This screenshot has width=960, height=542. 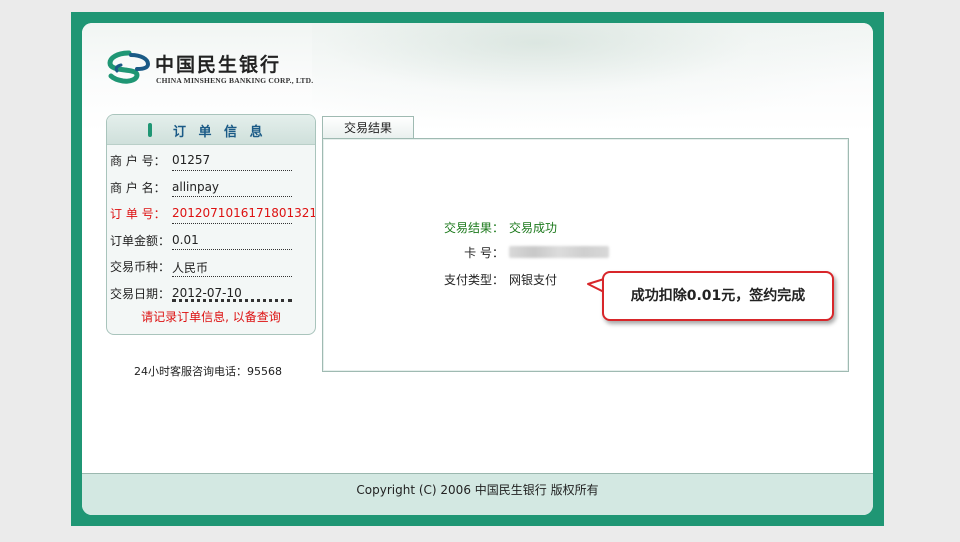 I want to click on order-info-title: 订 单 信 息, so click(x=220, y=132).